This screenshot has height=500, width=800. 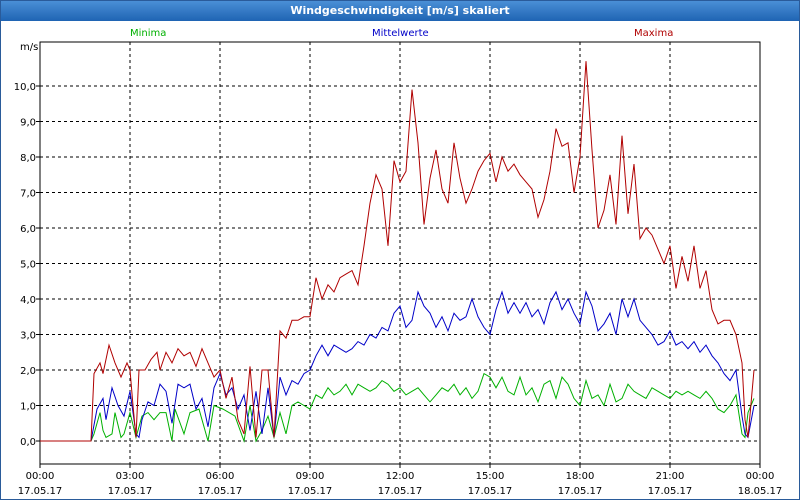 What do you see at coordinates (397, 407) in the screenshot?
I see `series-line-minima` at bounding box center [397, 407].